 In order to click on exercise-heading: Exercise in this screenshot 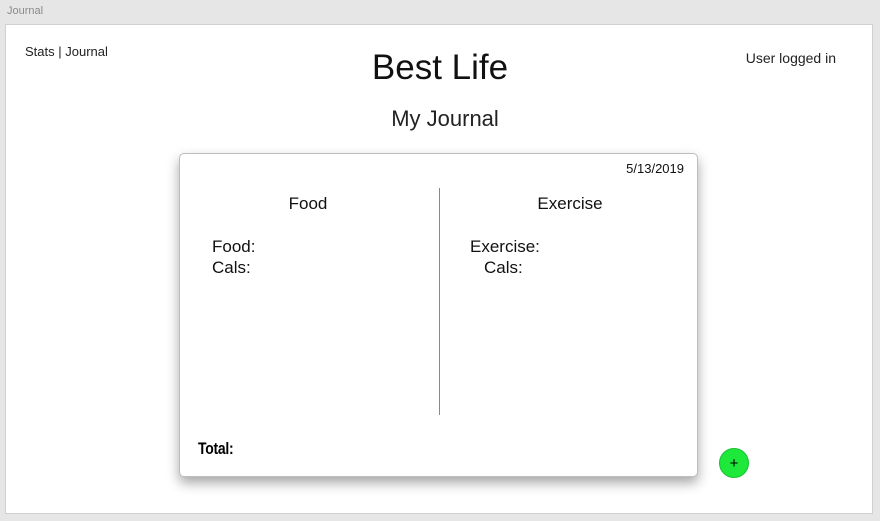, I will do `click(570, 203)`.